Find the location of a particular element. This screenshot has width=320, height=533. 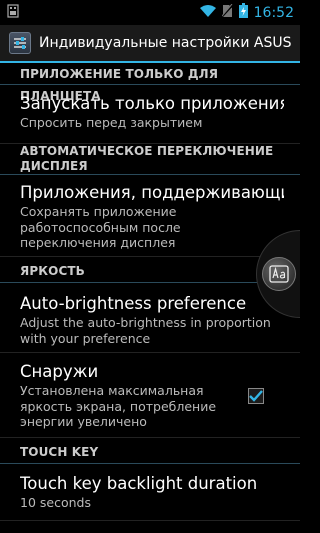

wifi-icon is located at coordinates (207, 12).